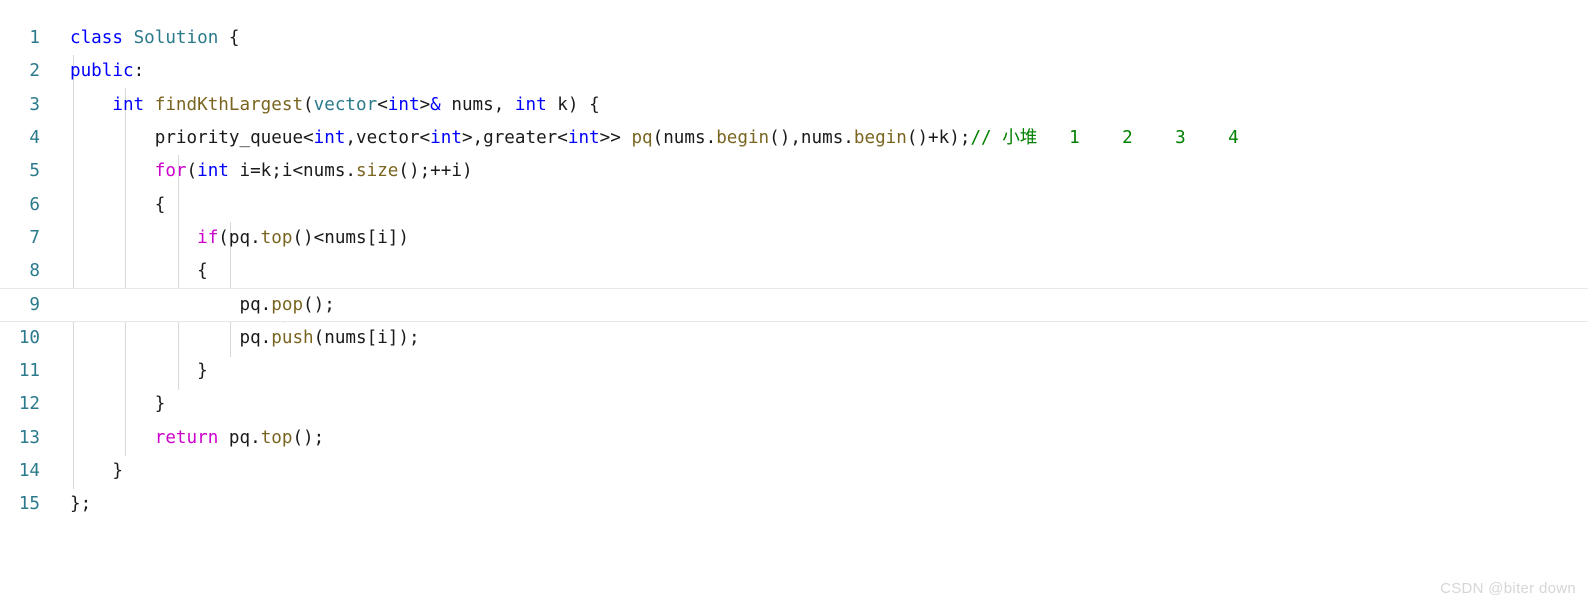  What do you see at coordinates (435, 171) in the screenshot?
I see `token-plain: ();++i)` at bounding box center [435, 171].